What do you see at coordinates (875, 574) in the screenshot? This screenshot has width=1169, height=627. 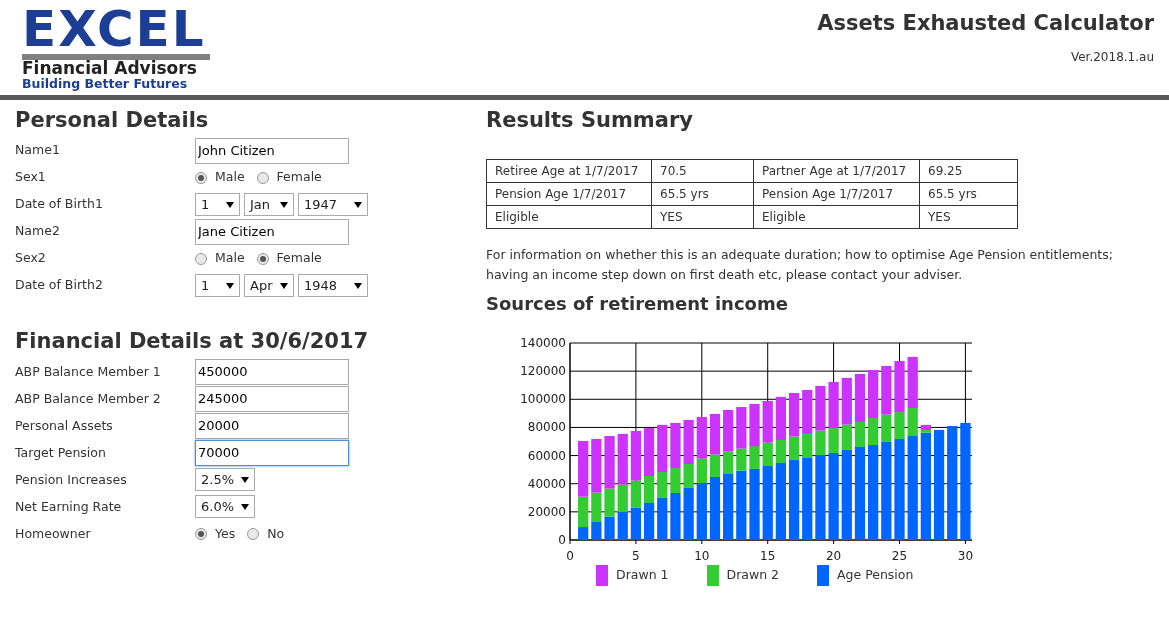 I see `legend-label: Age Pension` at bounding box center [875, 574].